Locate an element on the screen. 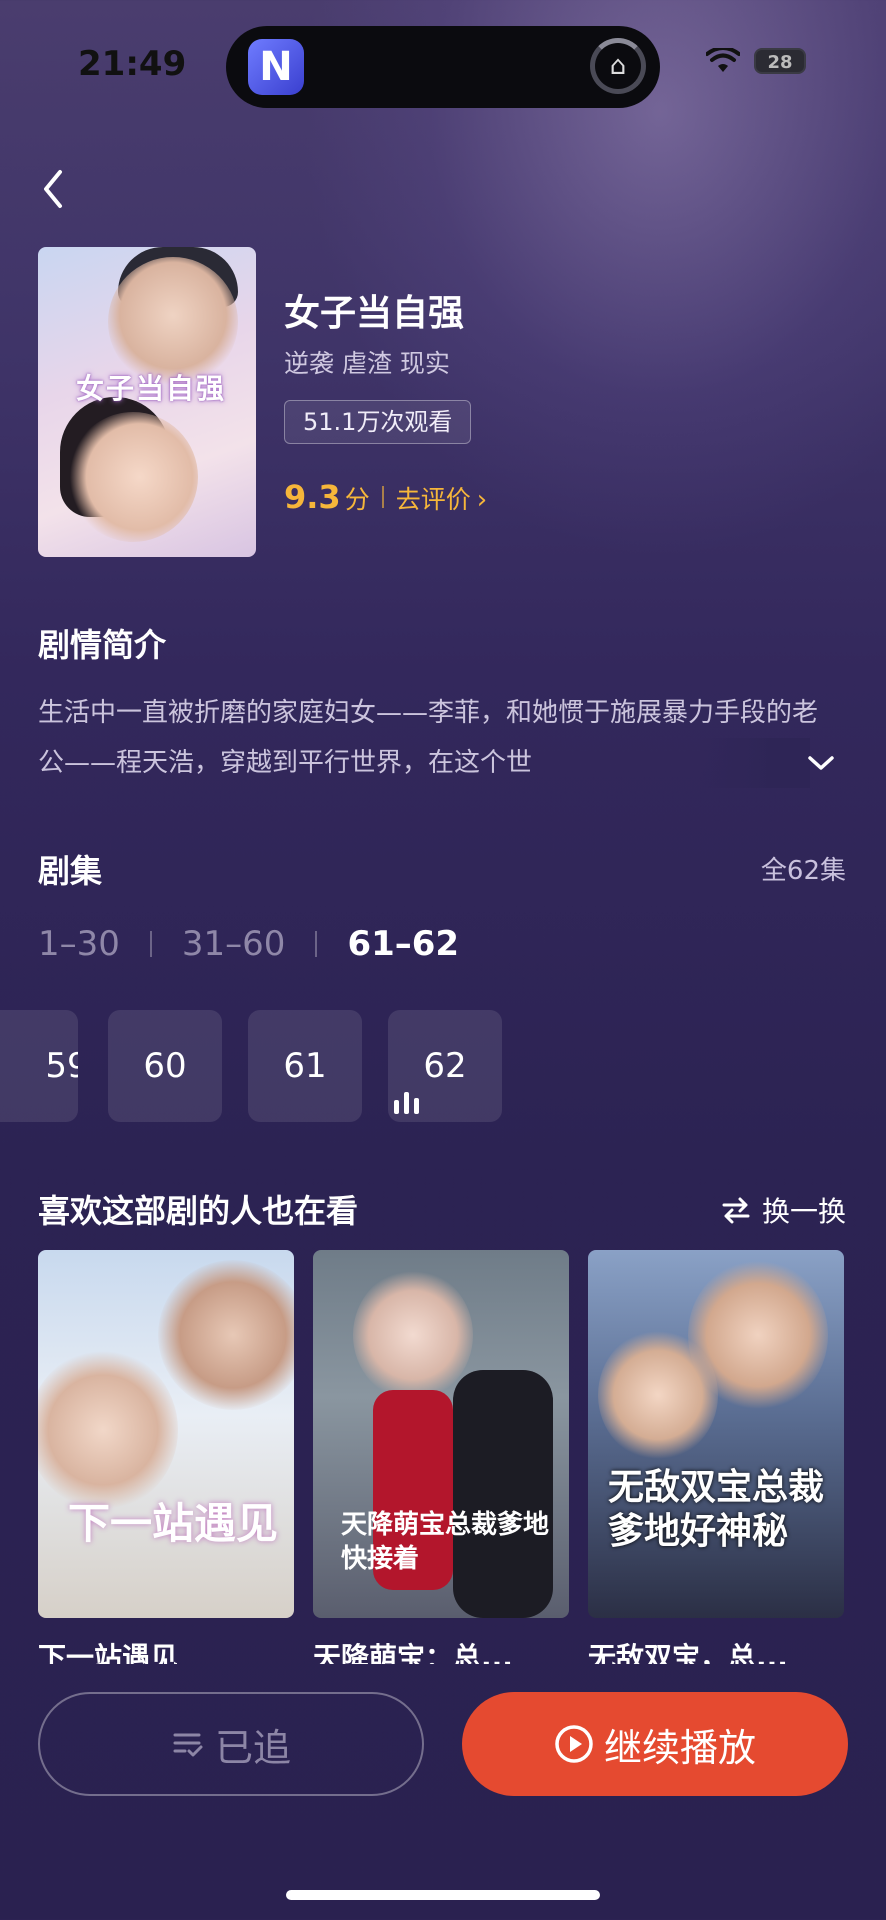 Image resolution: width=886 pixels, height=1920 pixels. synopsis-heading: 剧情简介 is located at coordinates (102, 645).